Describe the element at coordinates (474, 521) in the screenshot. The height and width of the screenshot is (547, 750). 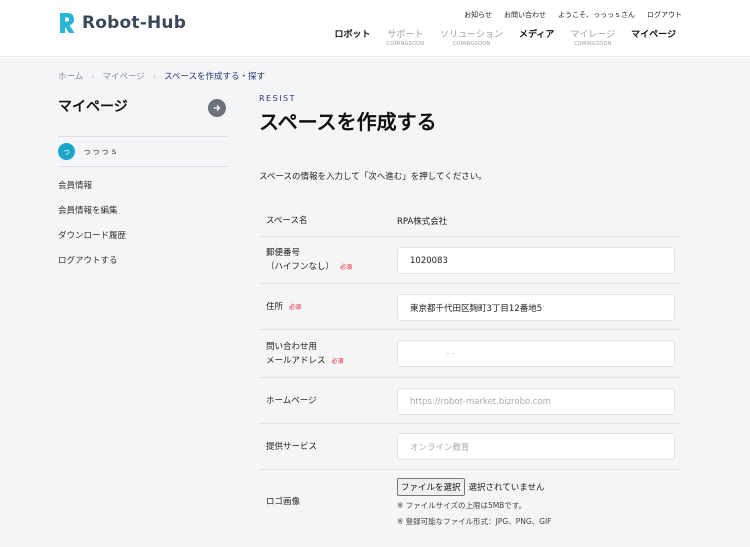
I see `file-format-note: ※ 登録可能なファイル形式：JPG、PNG、GIF` at that location.